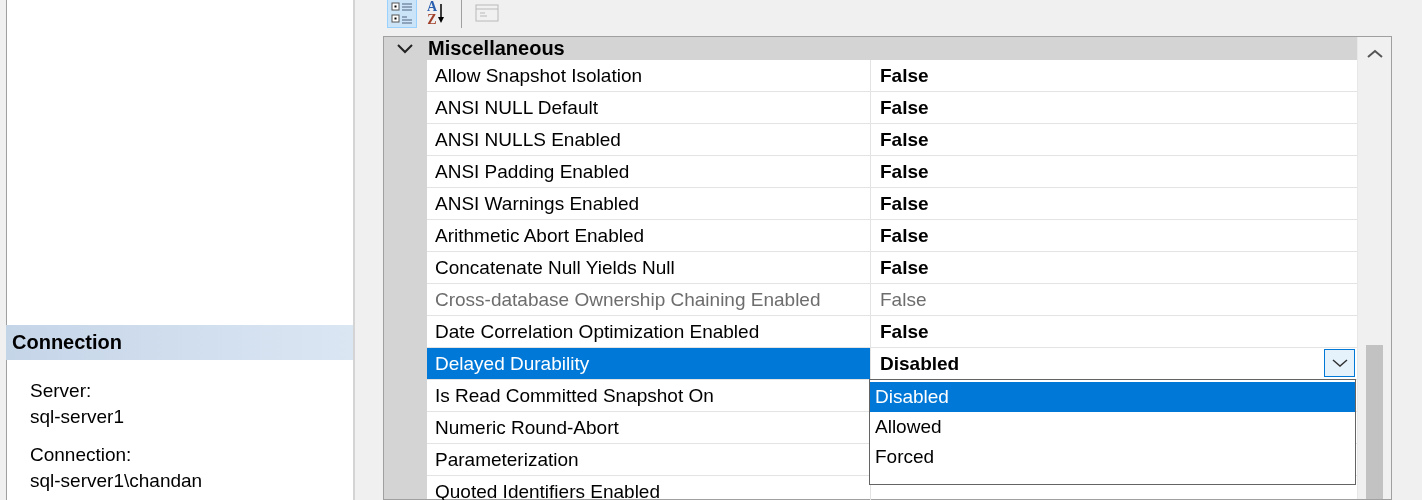  What do you see at coordinates (441, 13) in the screenshot?
I see `down-arrow-icon` at bounding box center [441, 13].